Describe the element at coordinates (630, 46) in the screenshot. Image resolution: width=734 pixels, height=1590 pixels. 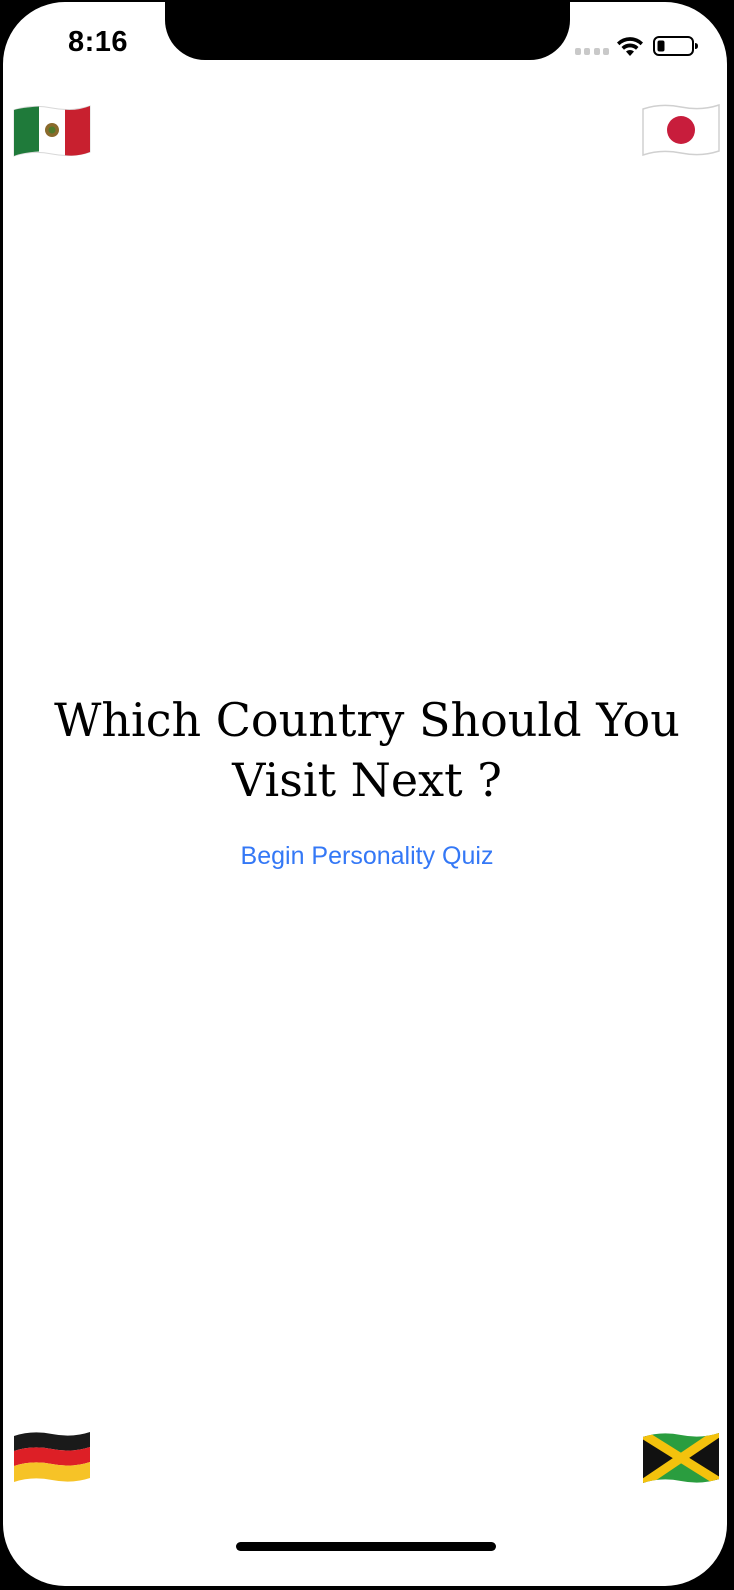
I see `wifi-icon` at that location.